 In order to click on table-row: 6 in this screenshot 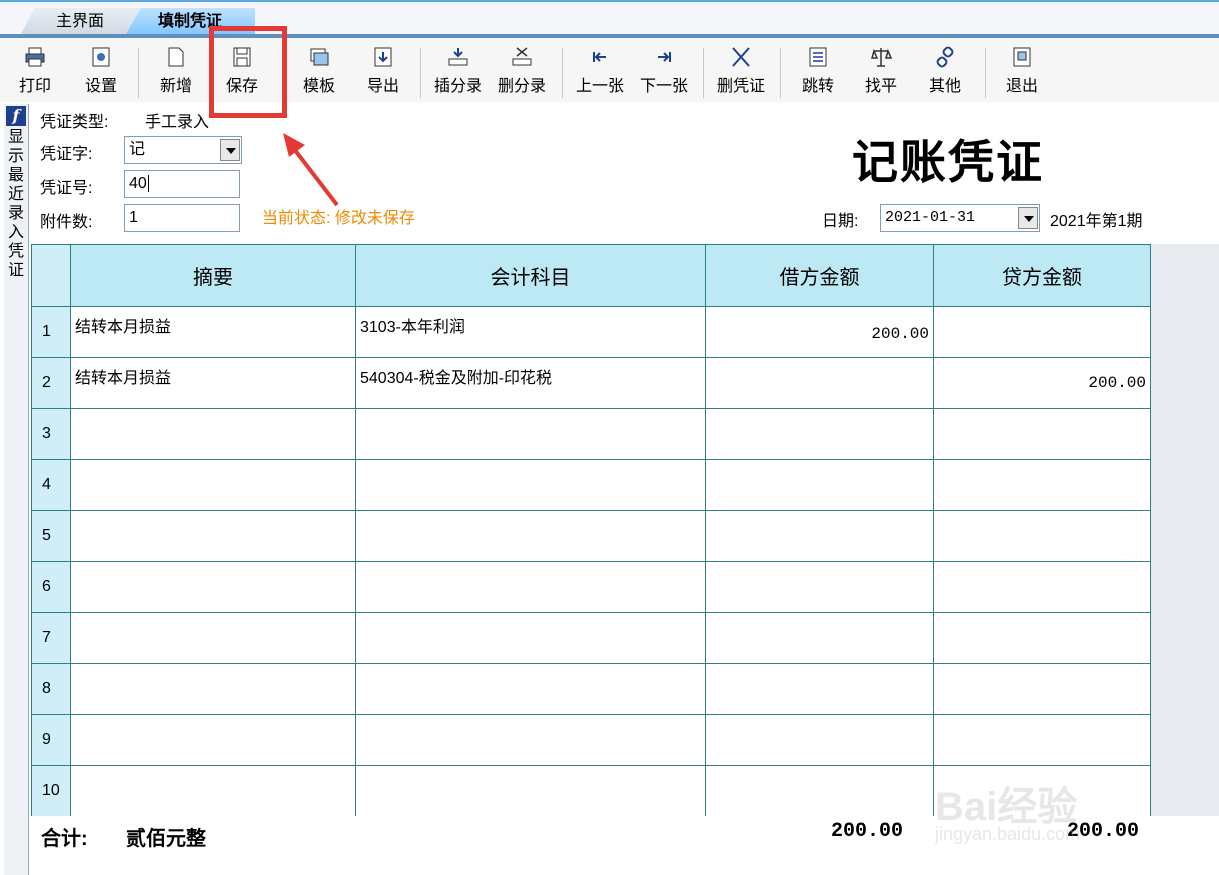, I will do `click(591, 587)`.